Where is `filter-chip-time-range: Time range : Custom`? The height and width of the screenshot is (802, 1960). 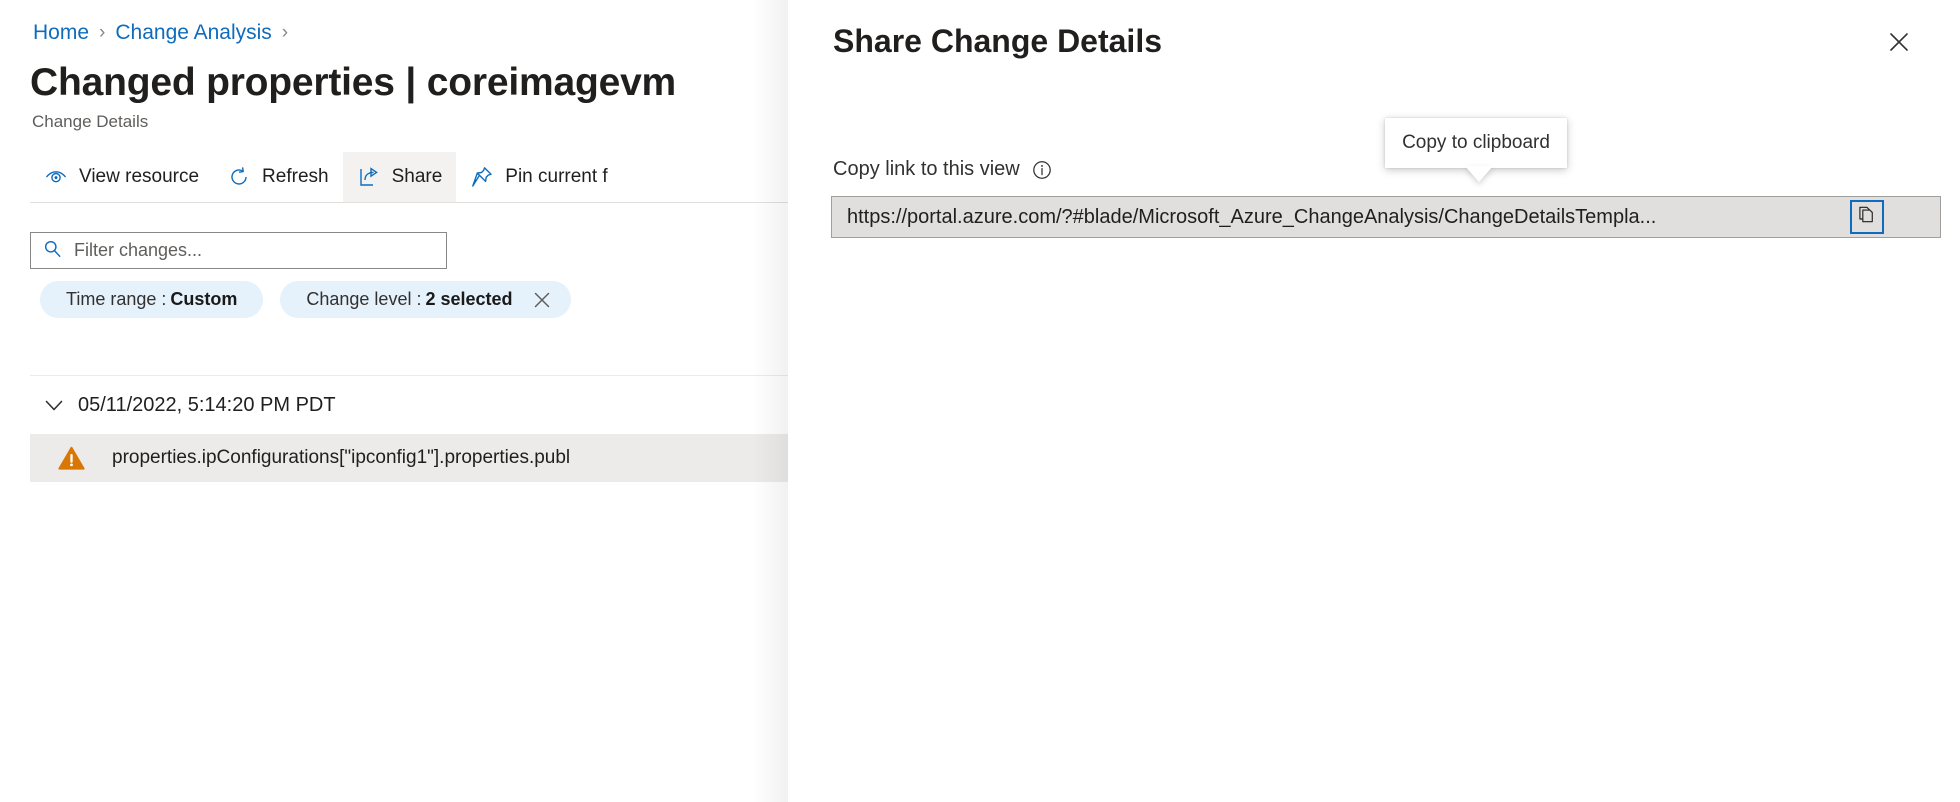 filter-chip-time-range: Time range : Custom is located at coordinates (152, 299).